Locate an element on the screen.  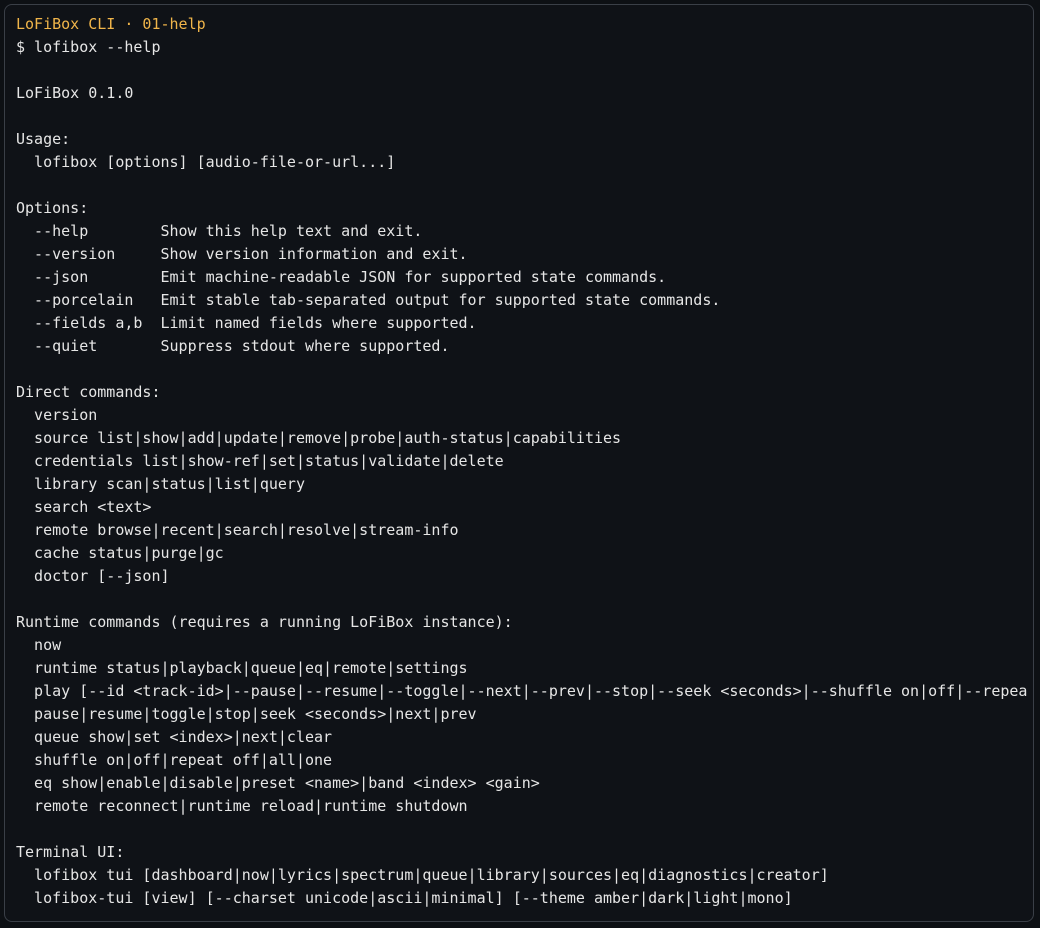
option-help: --help Show this help text and exit. is located at coordinates (219, 231).